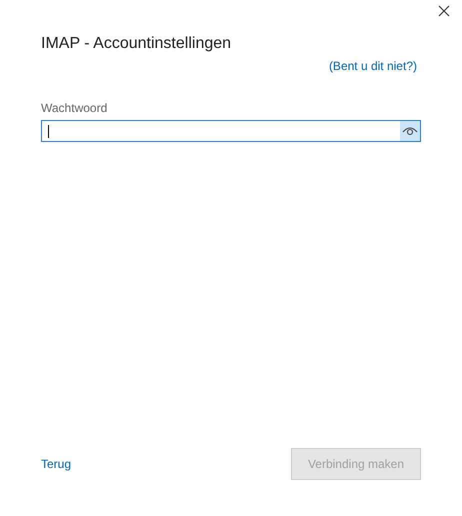  Describe the element at coordinates (136, 44) in the screenshot. I see `window-title: IMAP - Accountinstellingen` at that location.